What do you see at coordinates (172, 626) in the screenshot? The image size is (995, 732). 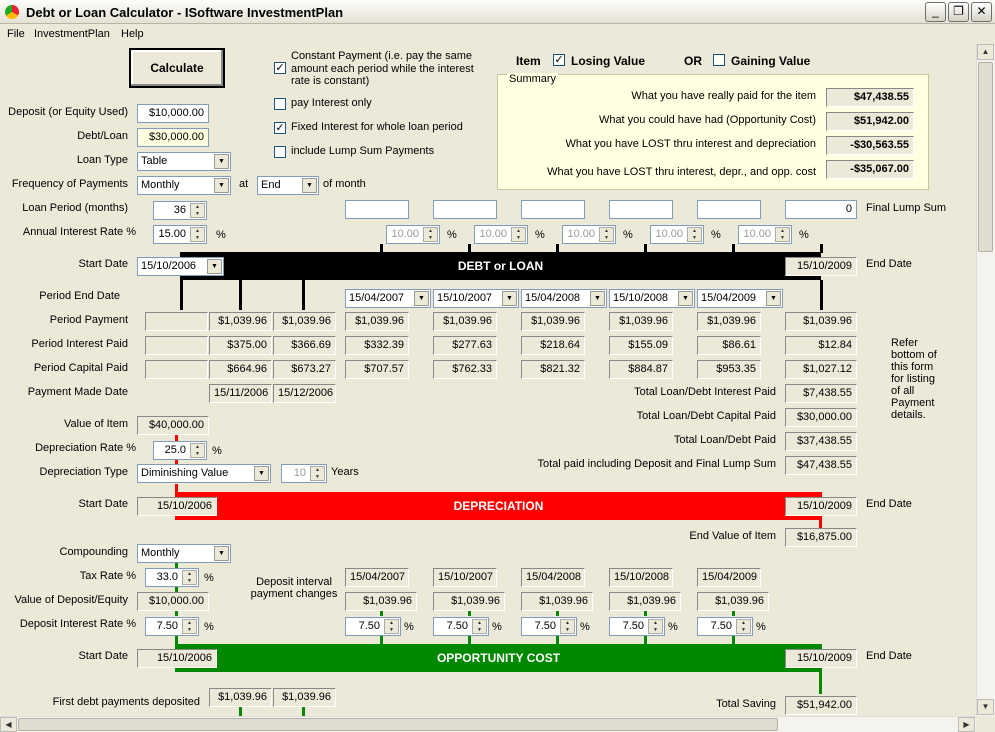 I see `deposit-rate-spinner: 7.50 ▲ ▼` at bounding box center [172, 626].